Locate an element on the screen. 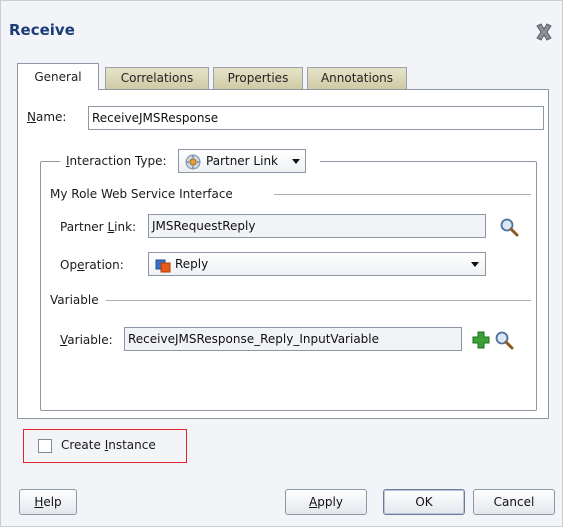 Image resolution: width=563 pixels, height=527 pixels. partner-link-label: Partner Link: is located at coordinates (98, 227).